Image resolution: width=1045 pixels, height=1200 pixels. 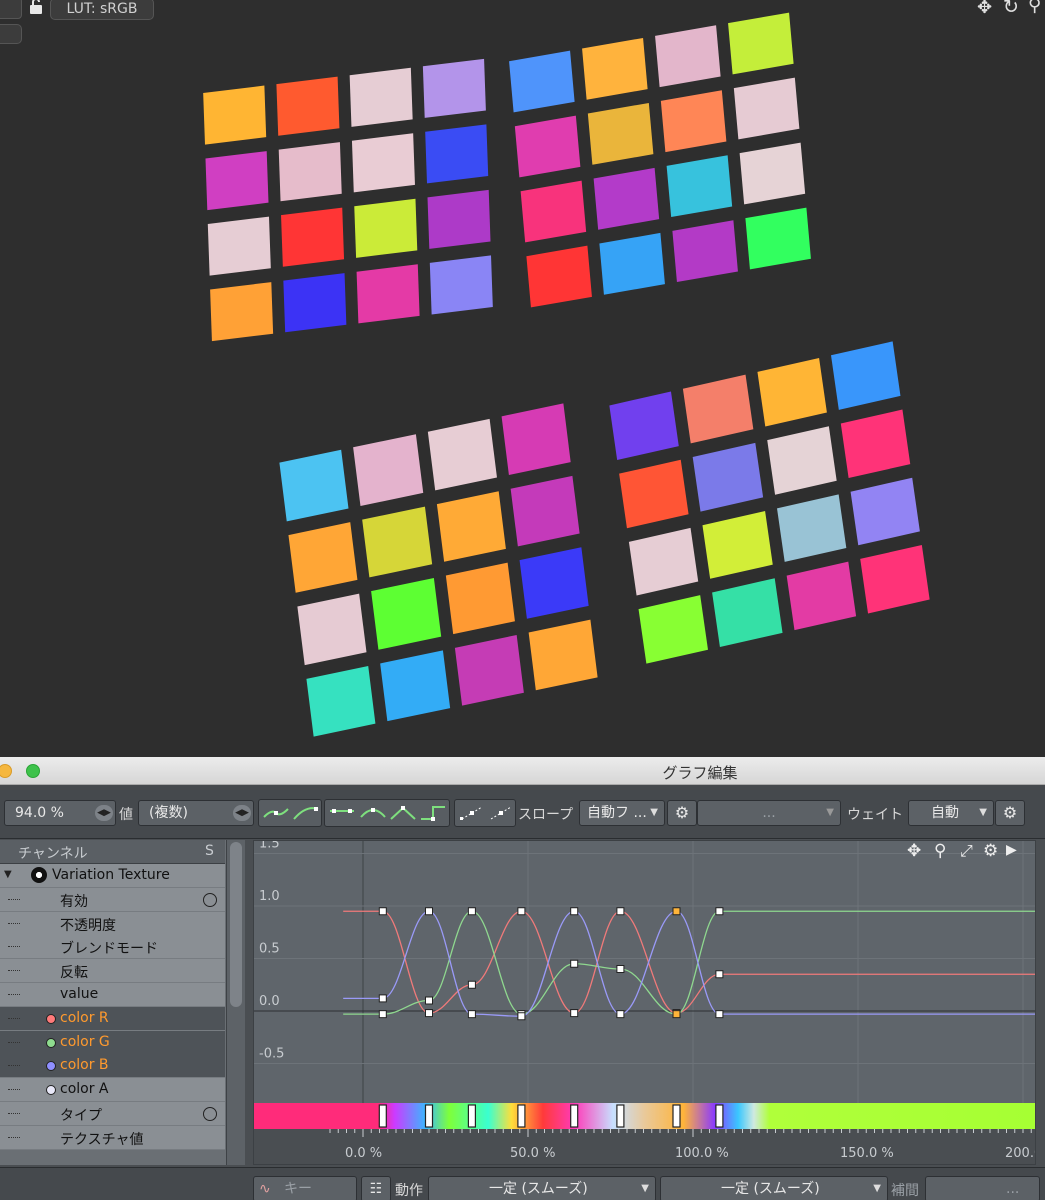 What do you see at coordinates (112, 995) in the screenshot?
I see `channel-row: value` at bounding box center [112, 995].